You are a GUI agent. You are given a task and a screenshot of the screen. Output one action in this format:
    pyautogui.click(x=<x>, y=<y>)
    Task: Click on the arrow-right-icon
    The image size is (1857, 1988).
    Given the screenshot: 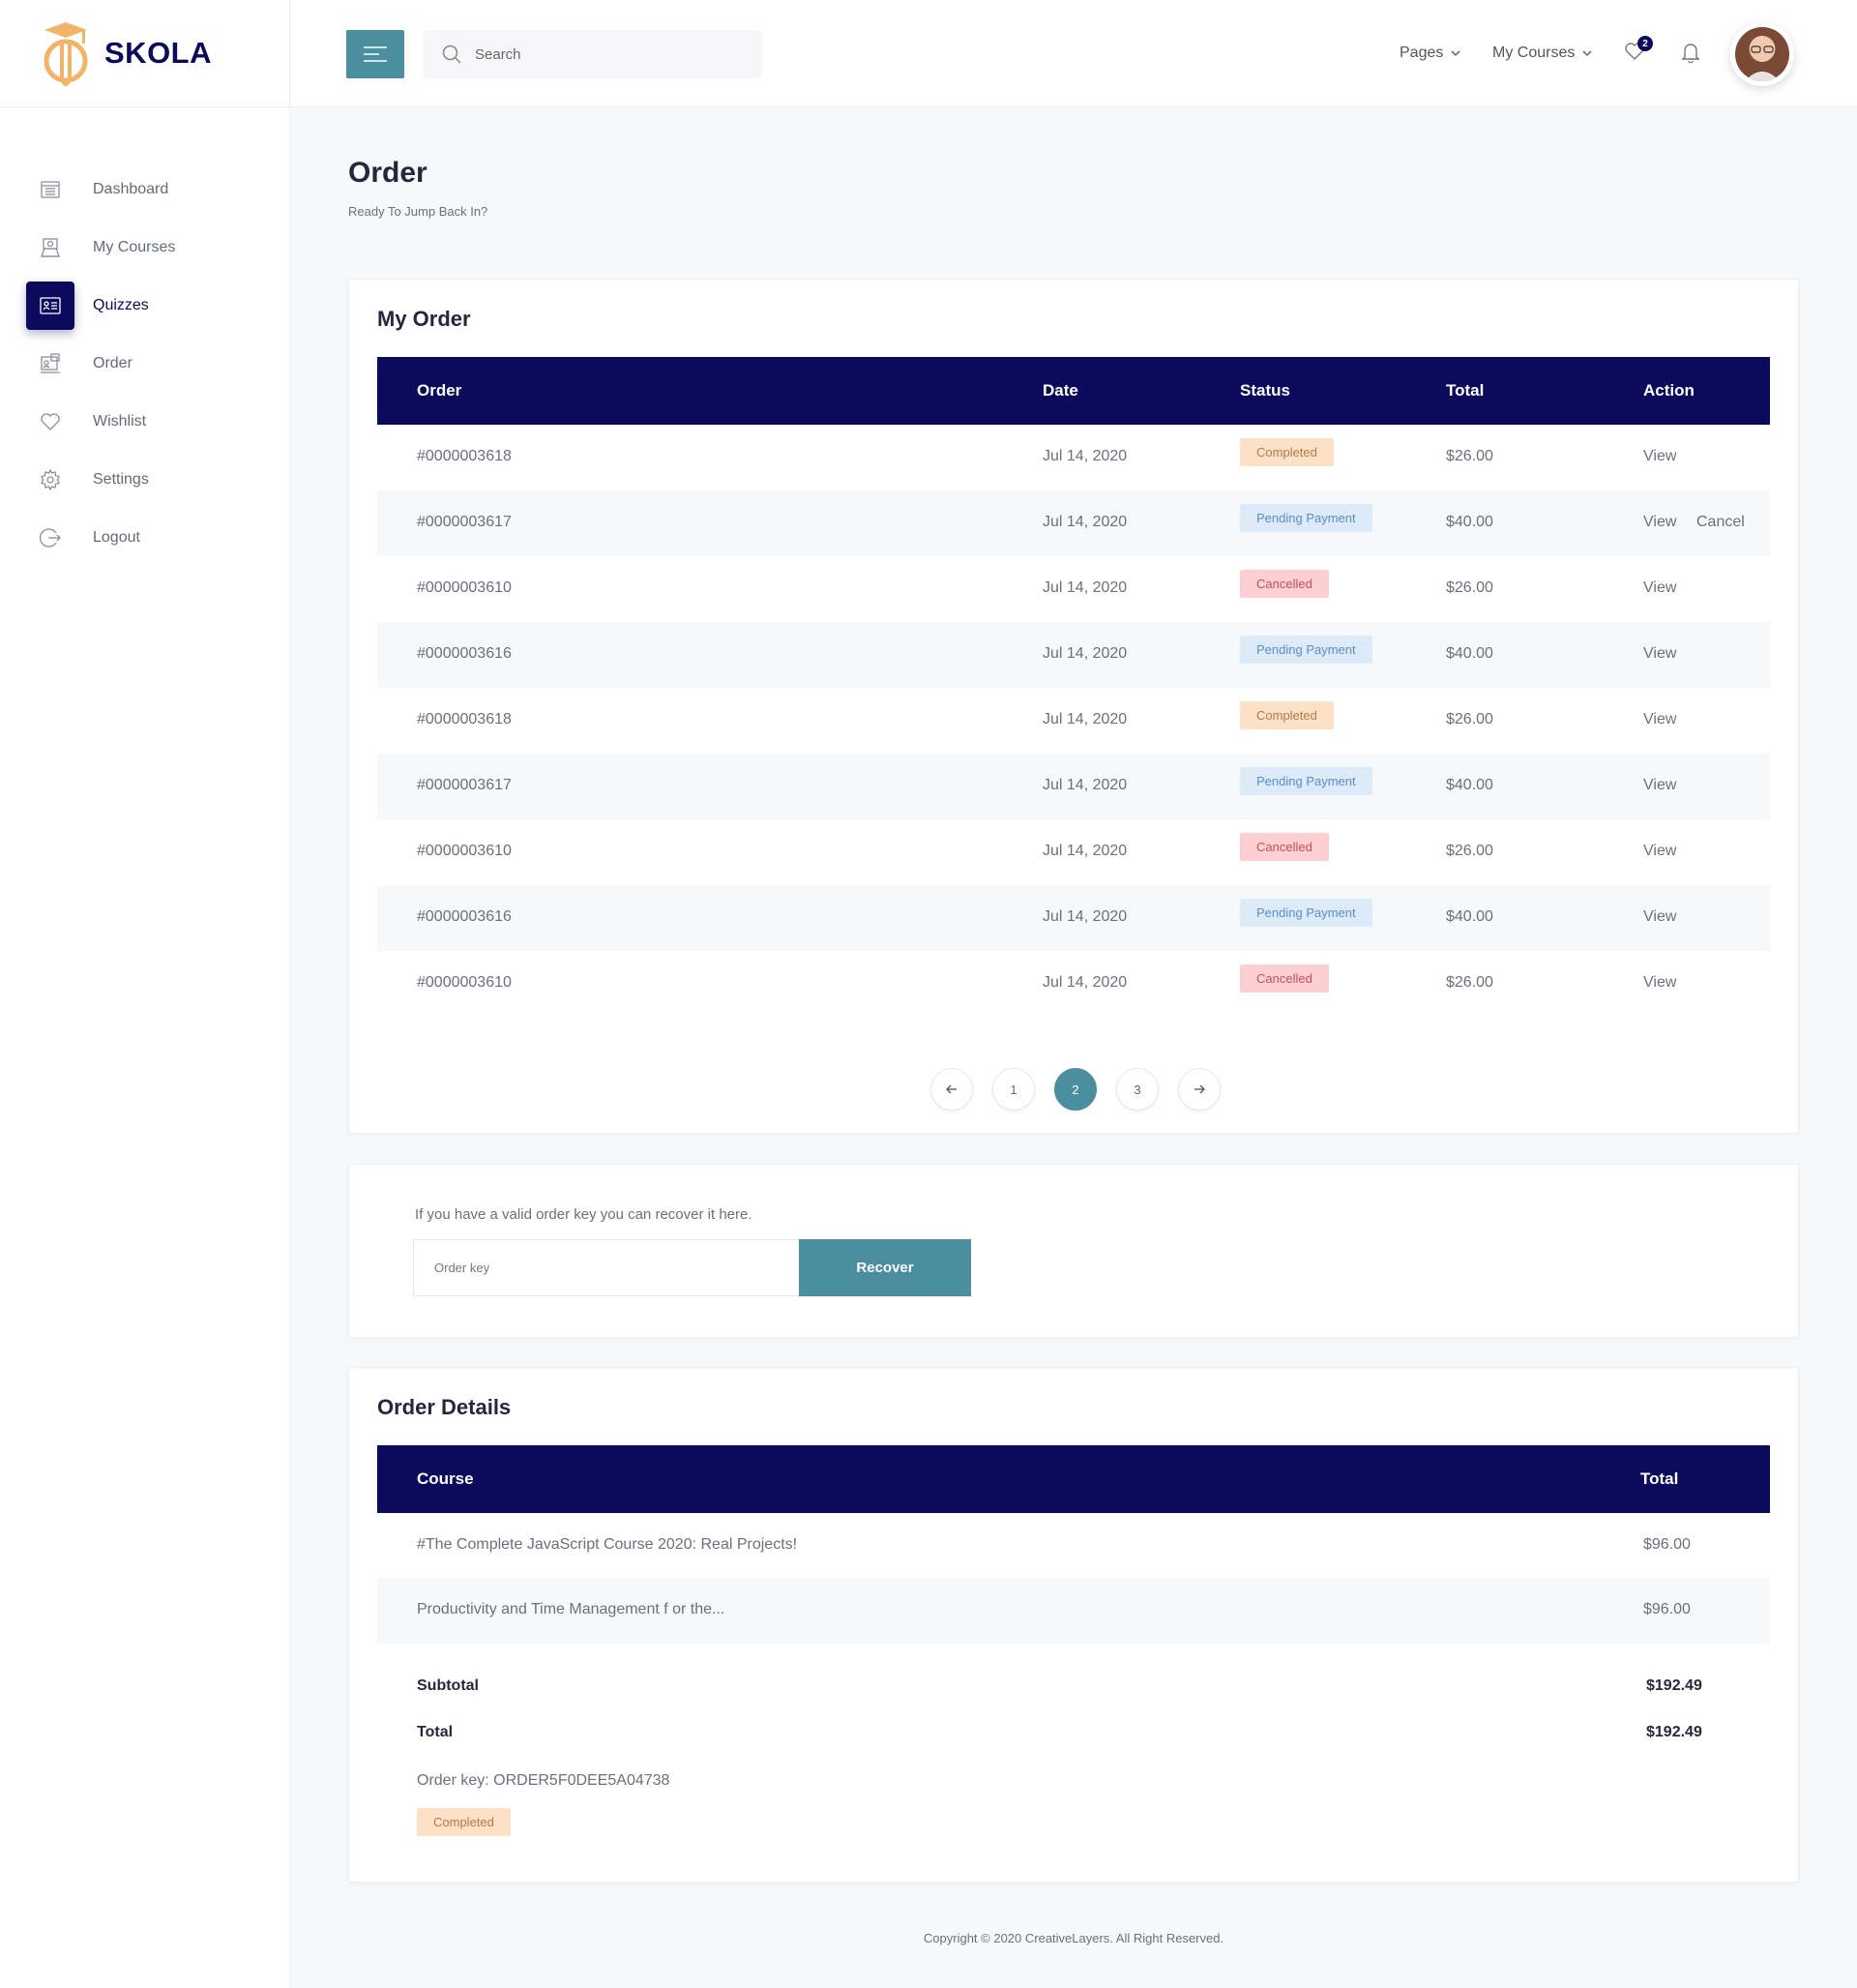 What is the action you would take?
    pyautogui.click(x=1199, y=1089)
    